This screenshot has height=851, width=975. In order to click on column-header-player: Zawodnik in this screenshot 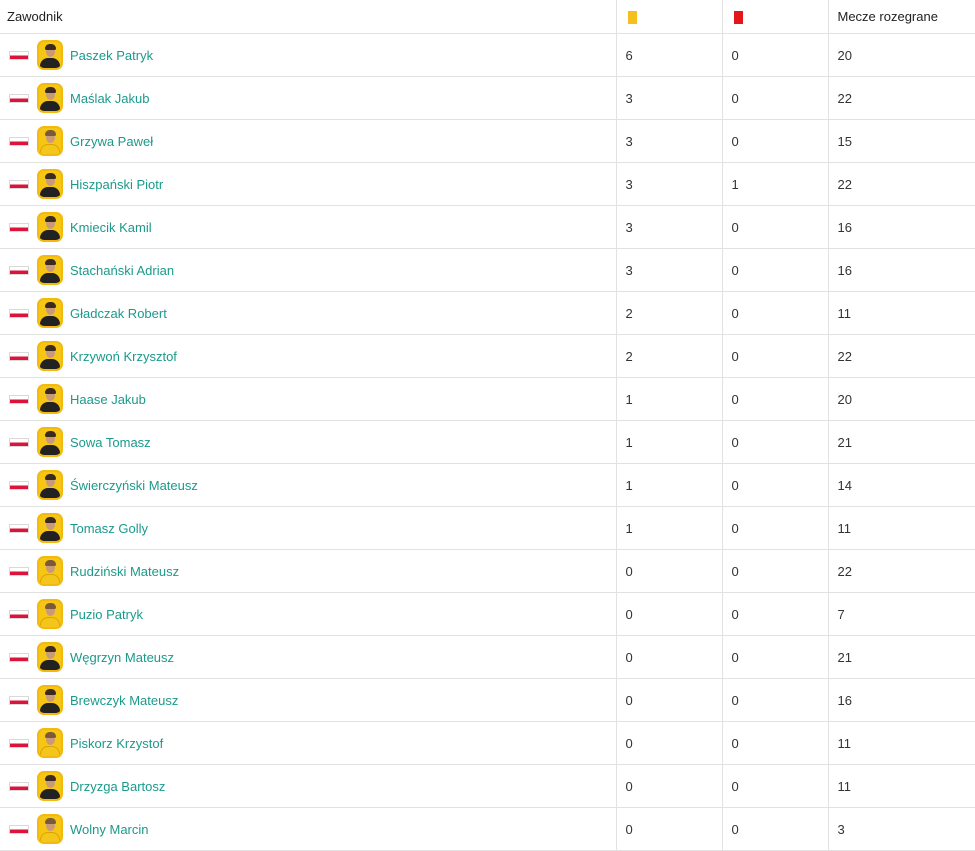, I will do `click(308, 17)`.